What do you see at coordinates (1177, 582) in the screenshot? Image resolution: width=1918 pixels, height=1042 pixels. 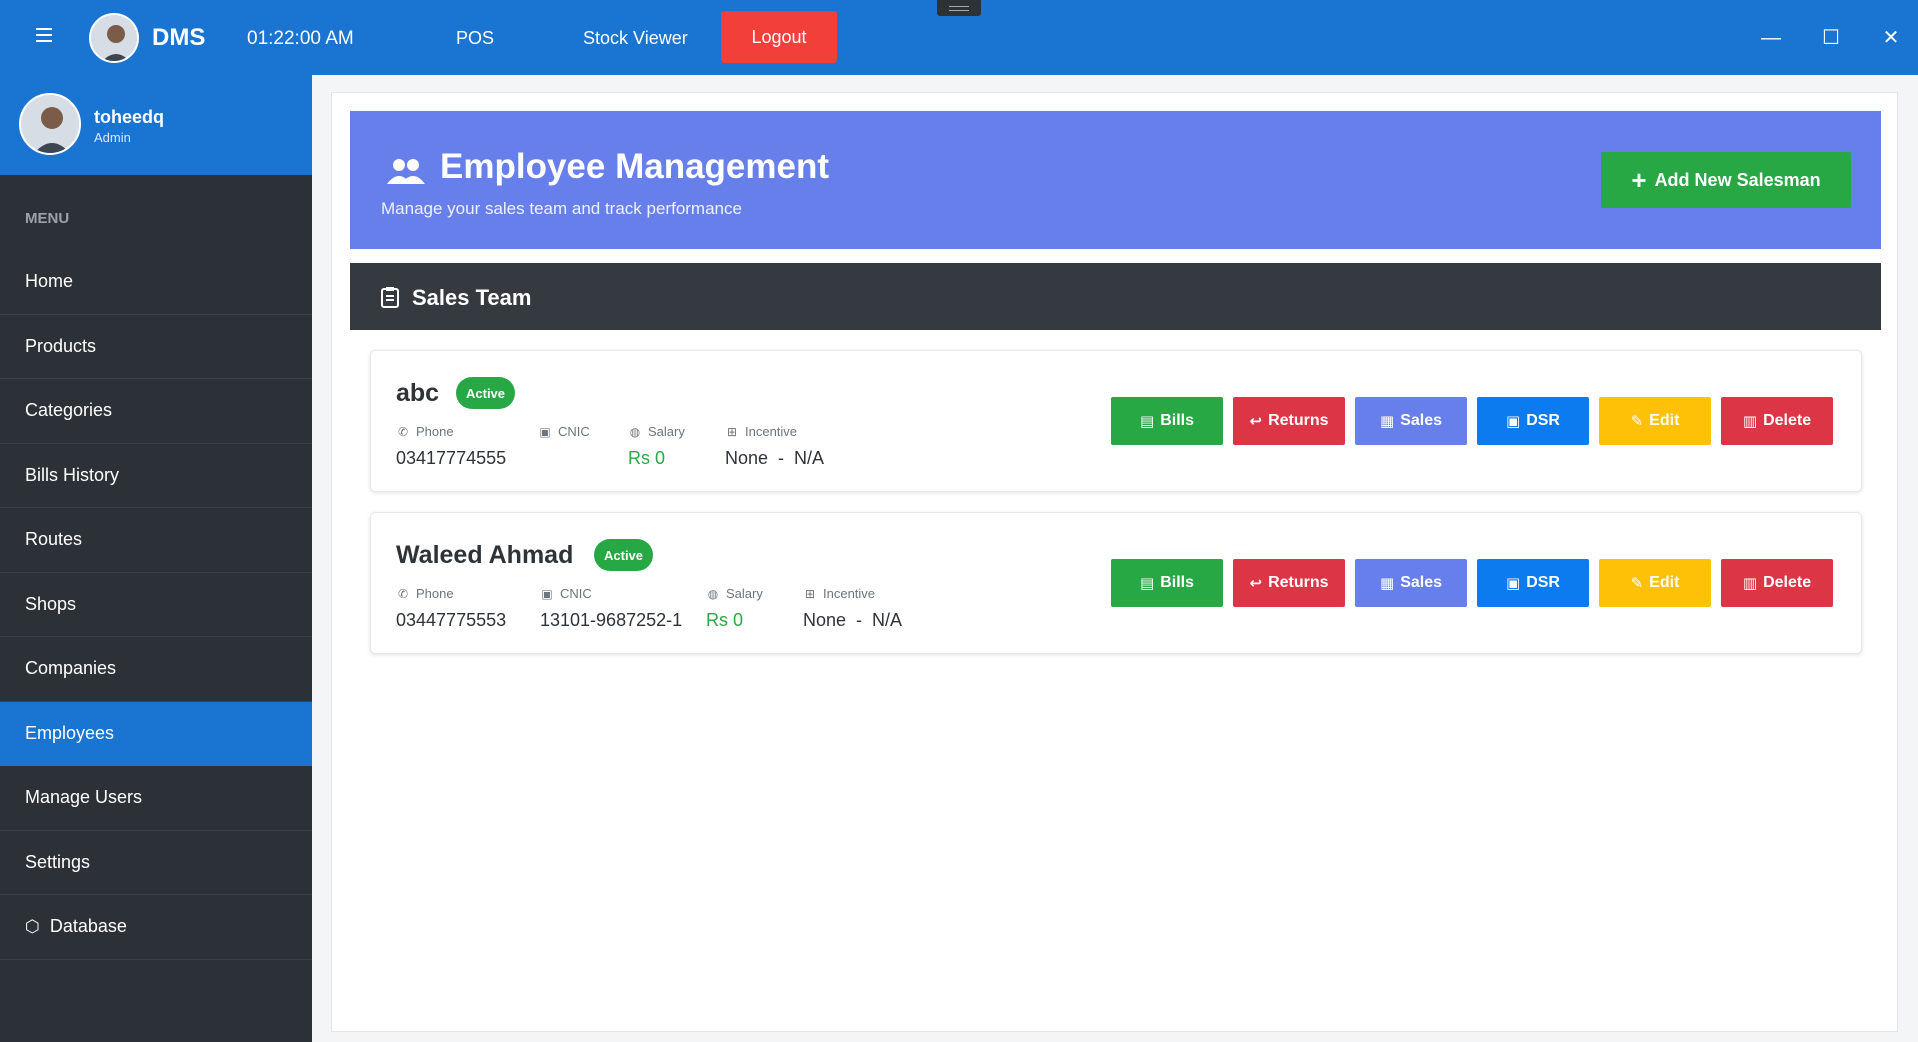 I see `bills-label: Bills` at bounding box center [1177, 582].